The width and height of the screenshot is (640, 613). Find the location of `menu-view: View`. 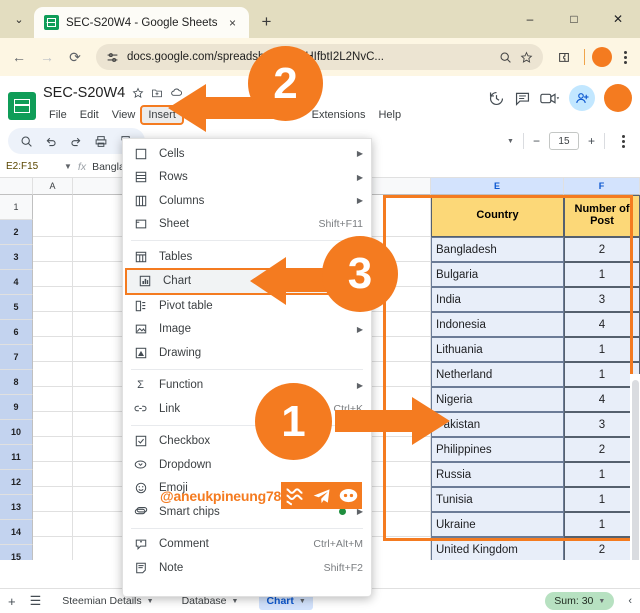

menu-view: View is located at coordinates (124, 115).